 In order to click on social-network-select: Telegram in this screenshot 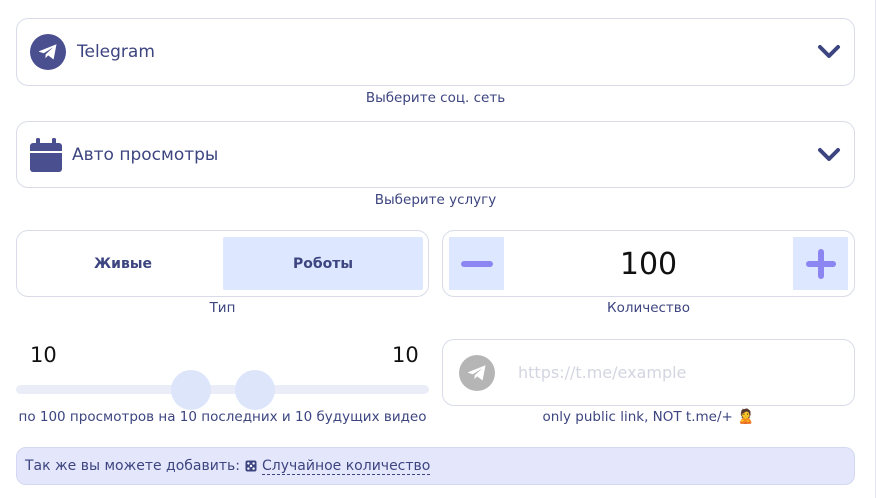, I will do `click(435, 52)`.